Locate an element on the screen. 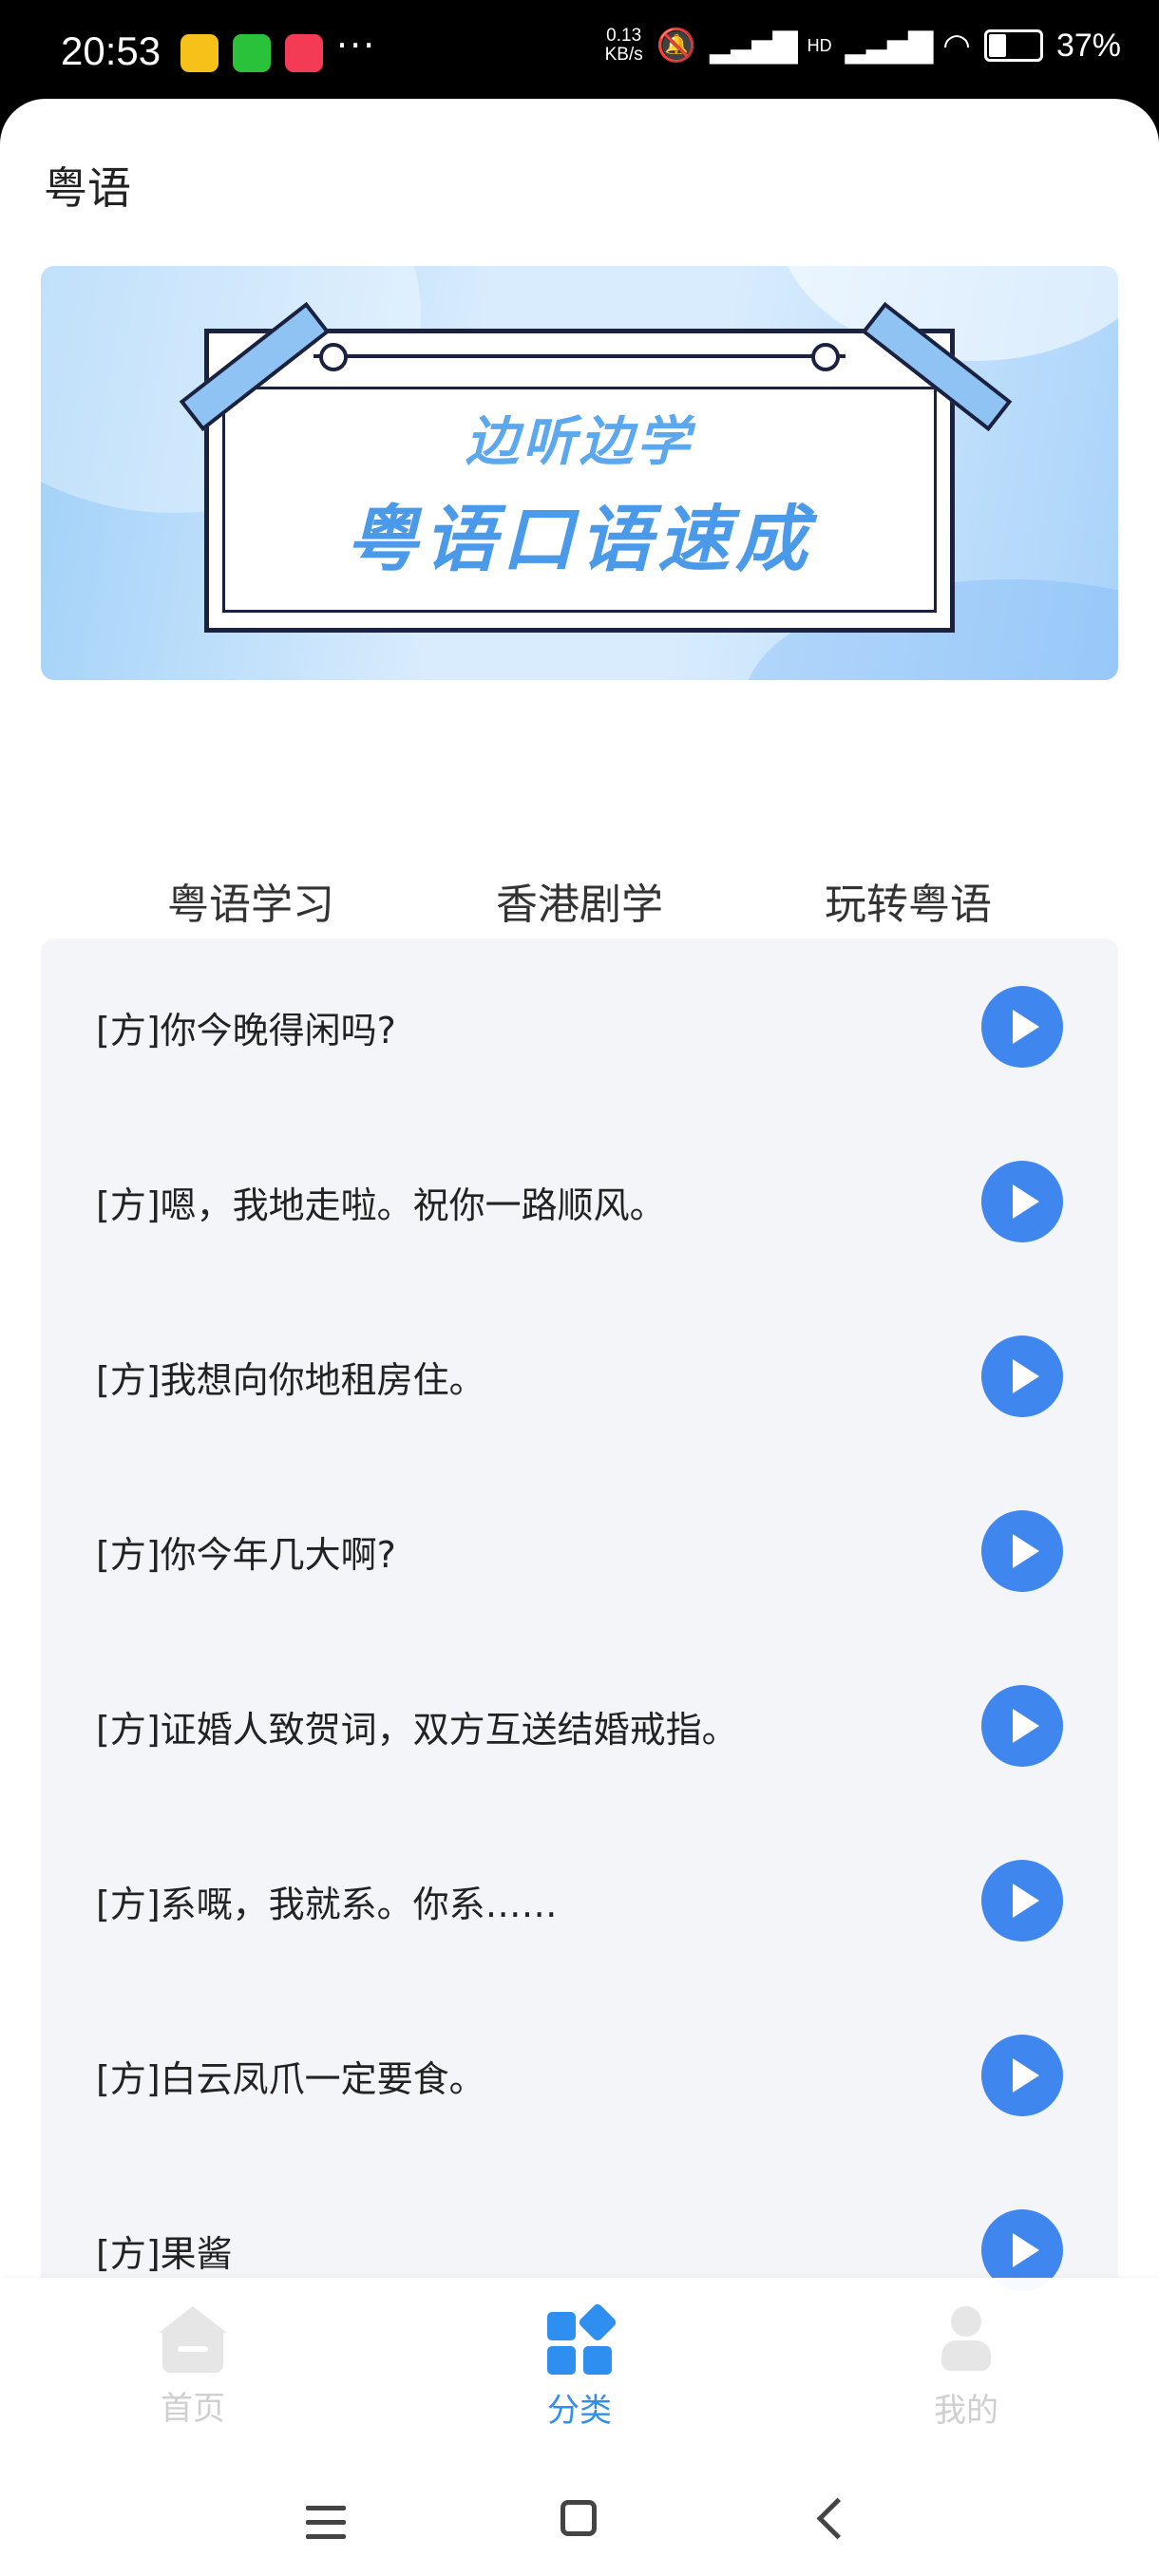 This screenshot has height=2576, width=1159. mute-icon: 🔕 is located at coordinates (676, 46).